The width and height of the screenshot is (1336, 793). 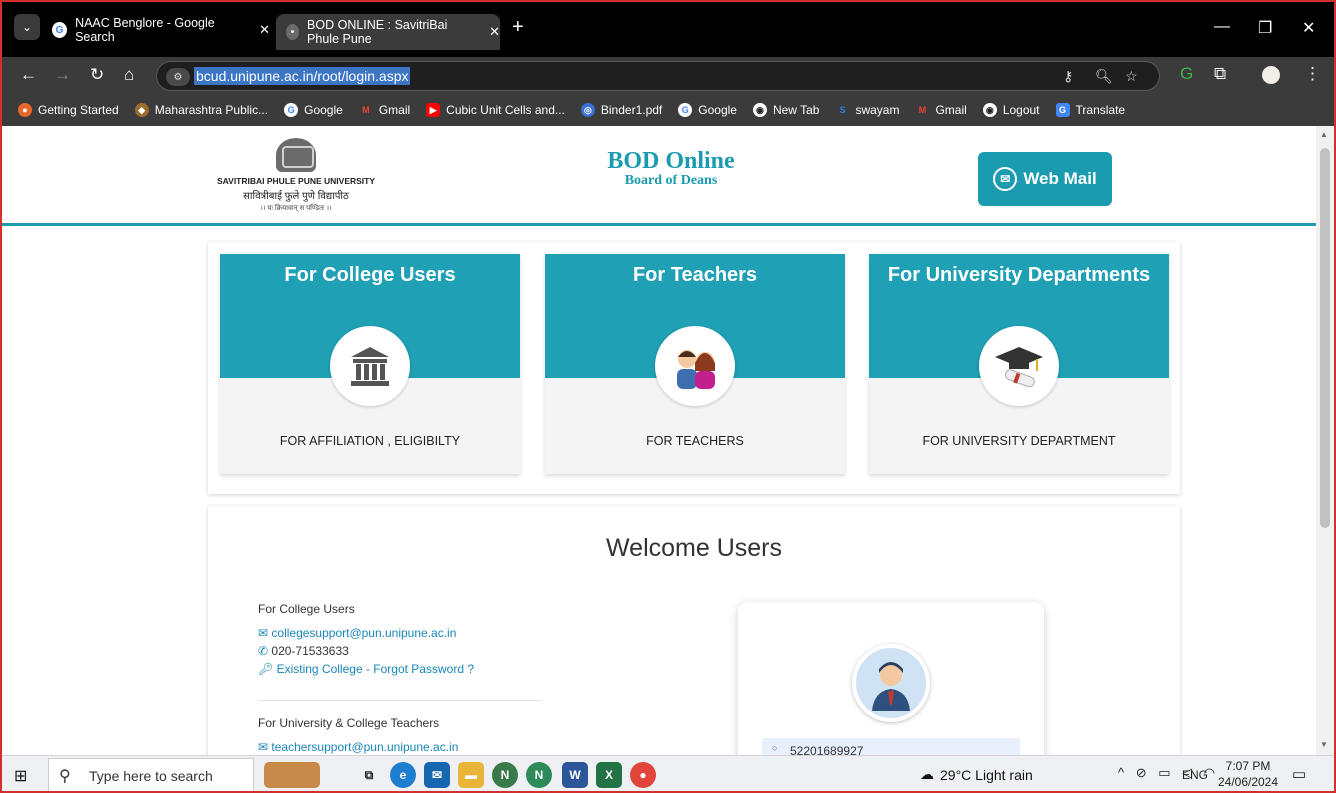 I want to click on tab-google-search: G NAAC Benglore - Google Search ✕, so click(x=161, y=30).